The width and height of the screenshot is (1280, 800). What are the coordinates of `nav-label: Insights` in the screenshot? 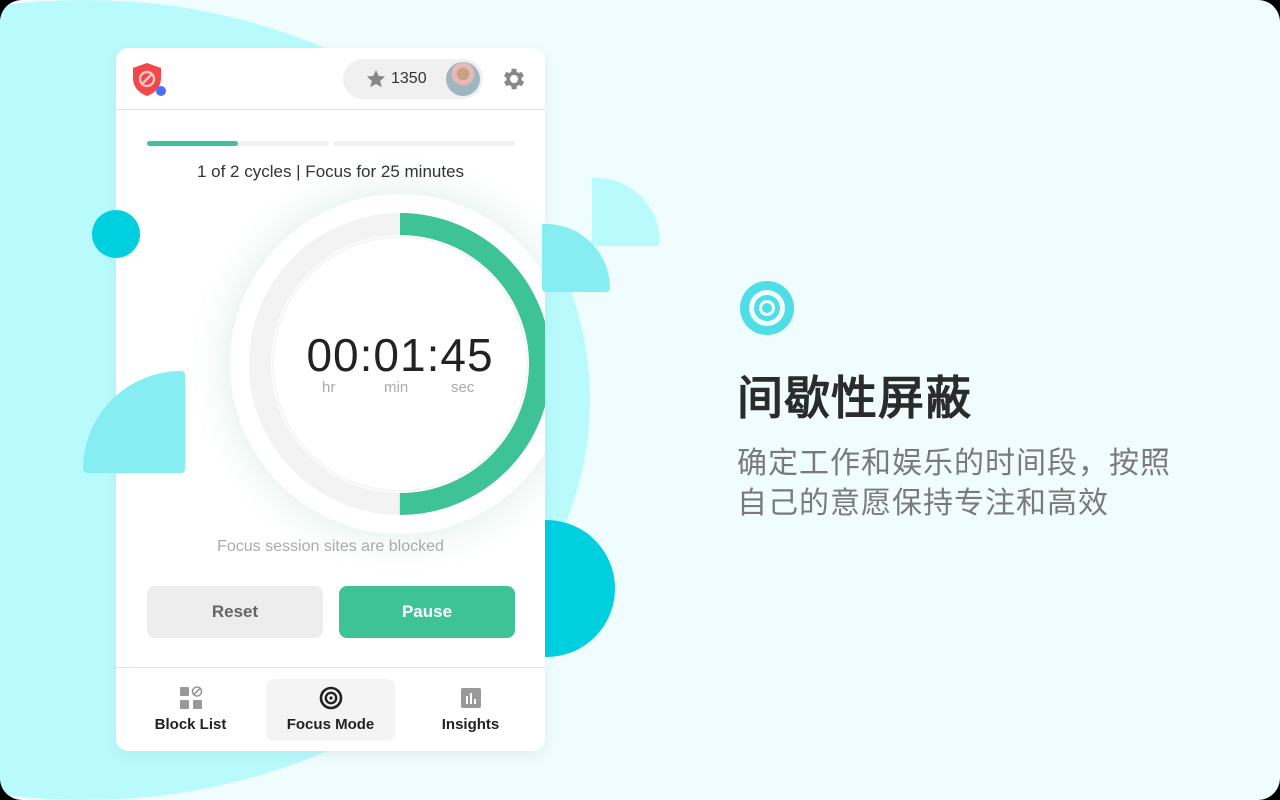 It's located at (470, 724).